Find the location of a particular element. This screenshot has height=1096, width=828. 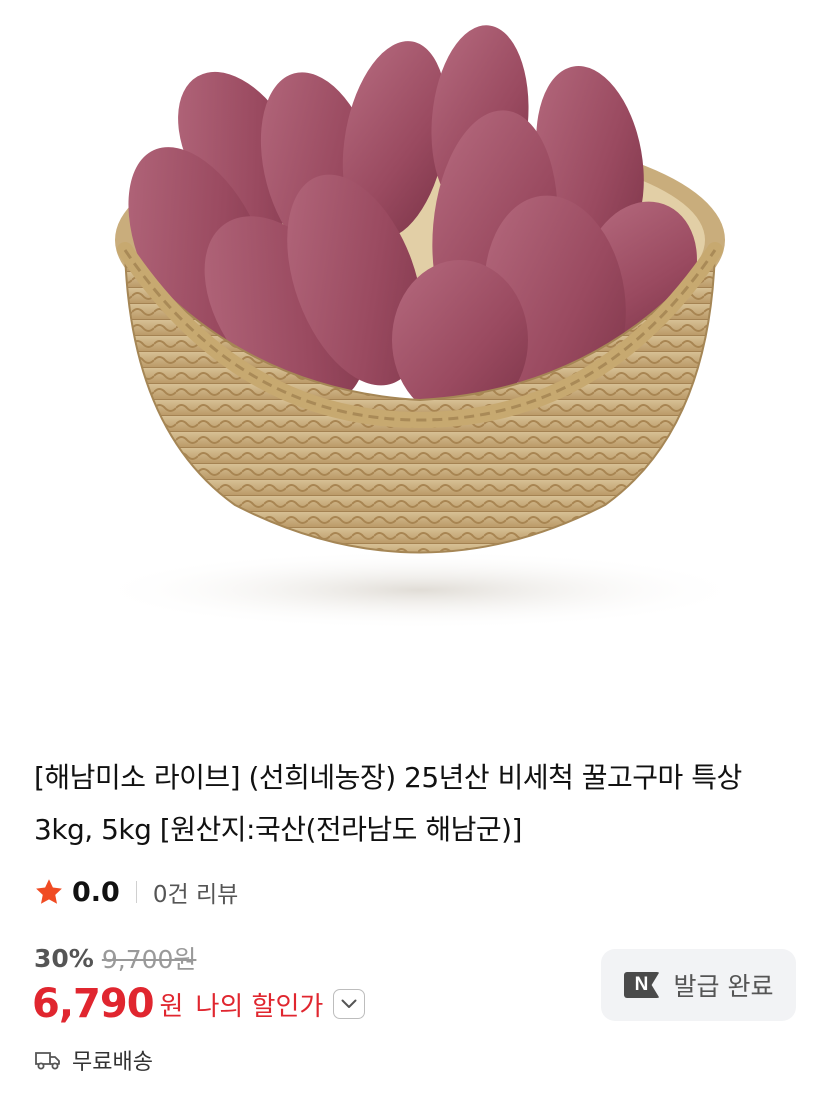

original-price-row: 30% 9,700원 is located at coordinates (115, 958).